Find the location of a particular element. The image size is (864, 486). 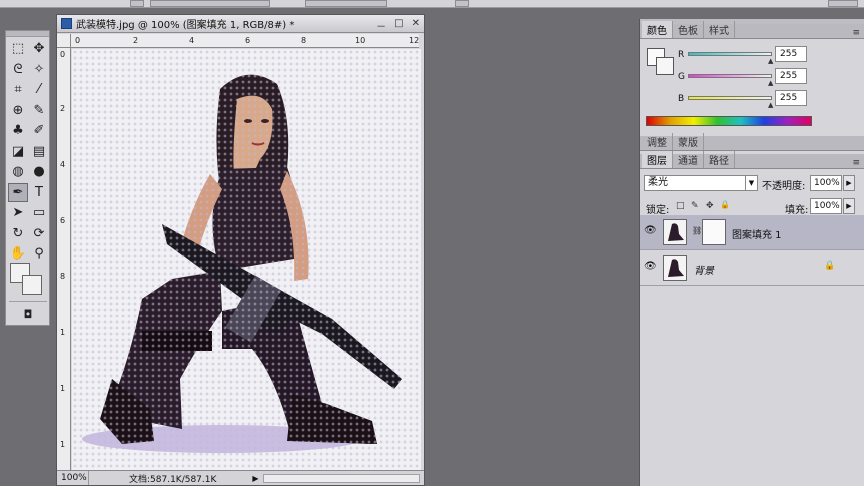

document-size-info: 文档:587.1K/587.1K is located at coordinates (173, 479).